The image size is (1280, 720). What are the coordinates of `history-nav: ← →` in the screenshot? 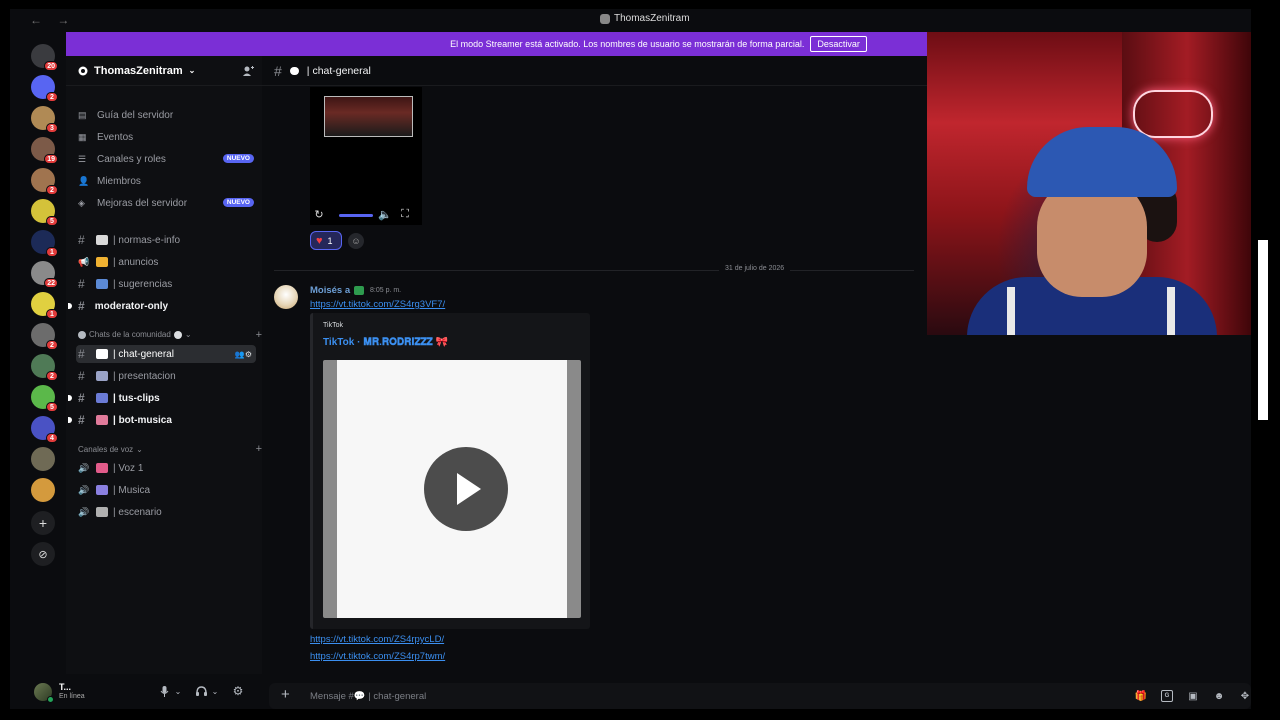 It's located at (52, 20).